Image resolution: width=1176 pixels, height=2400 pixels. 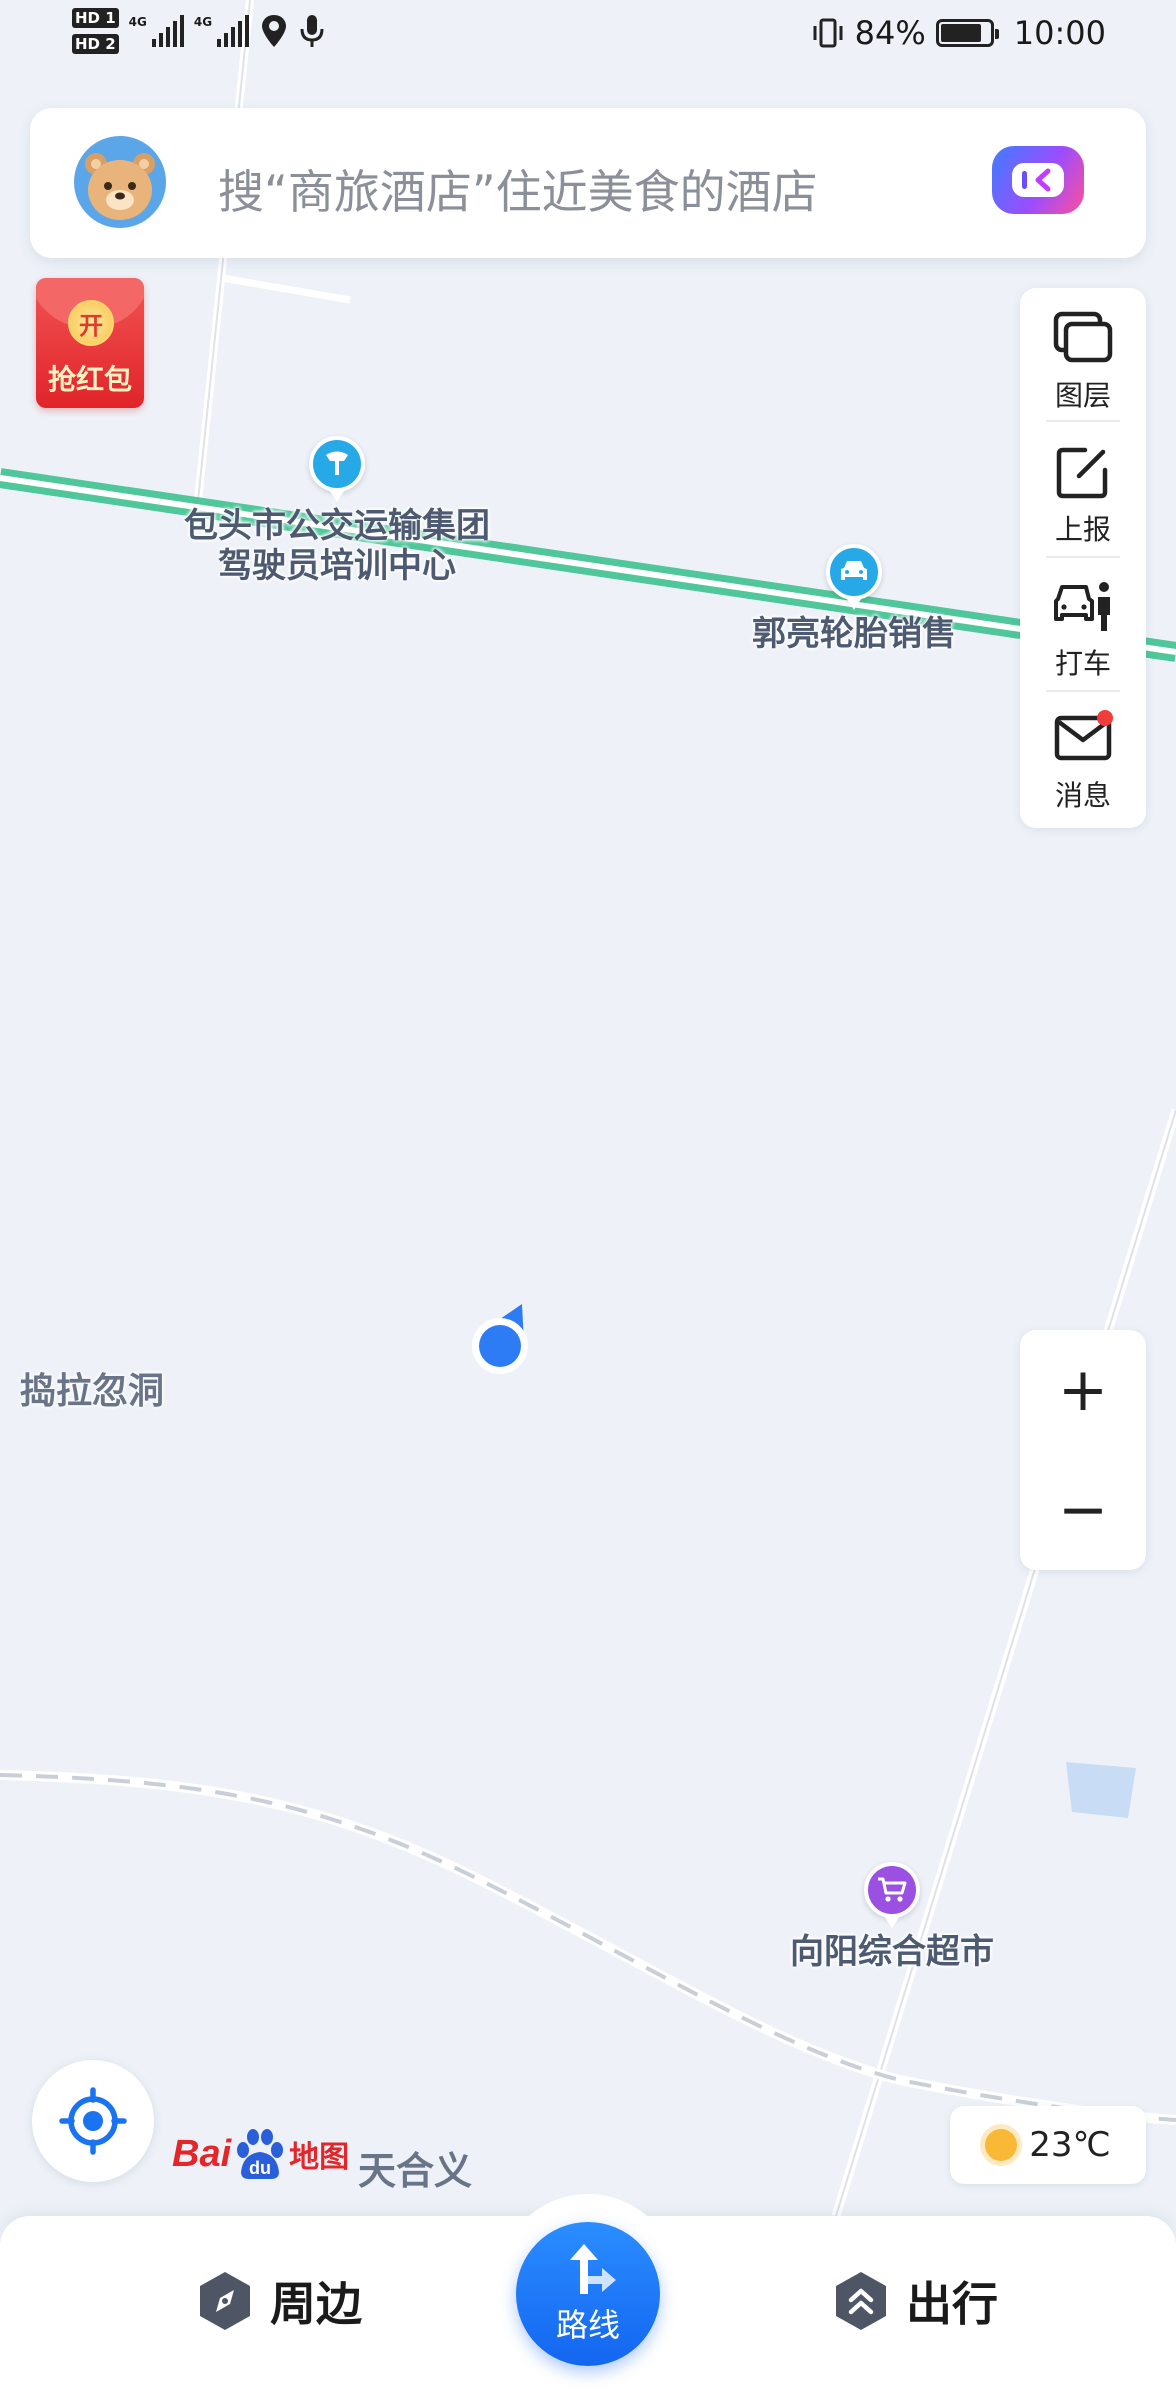 I want to click on place-label: 捣拉忽洞, so click(x=92, y=1391).